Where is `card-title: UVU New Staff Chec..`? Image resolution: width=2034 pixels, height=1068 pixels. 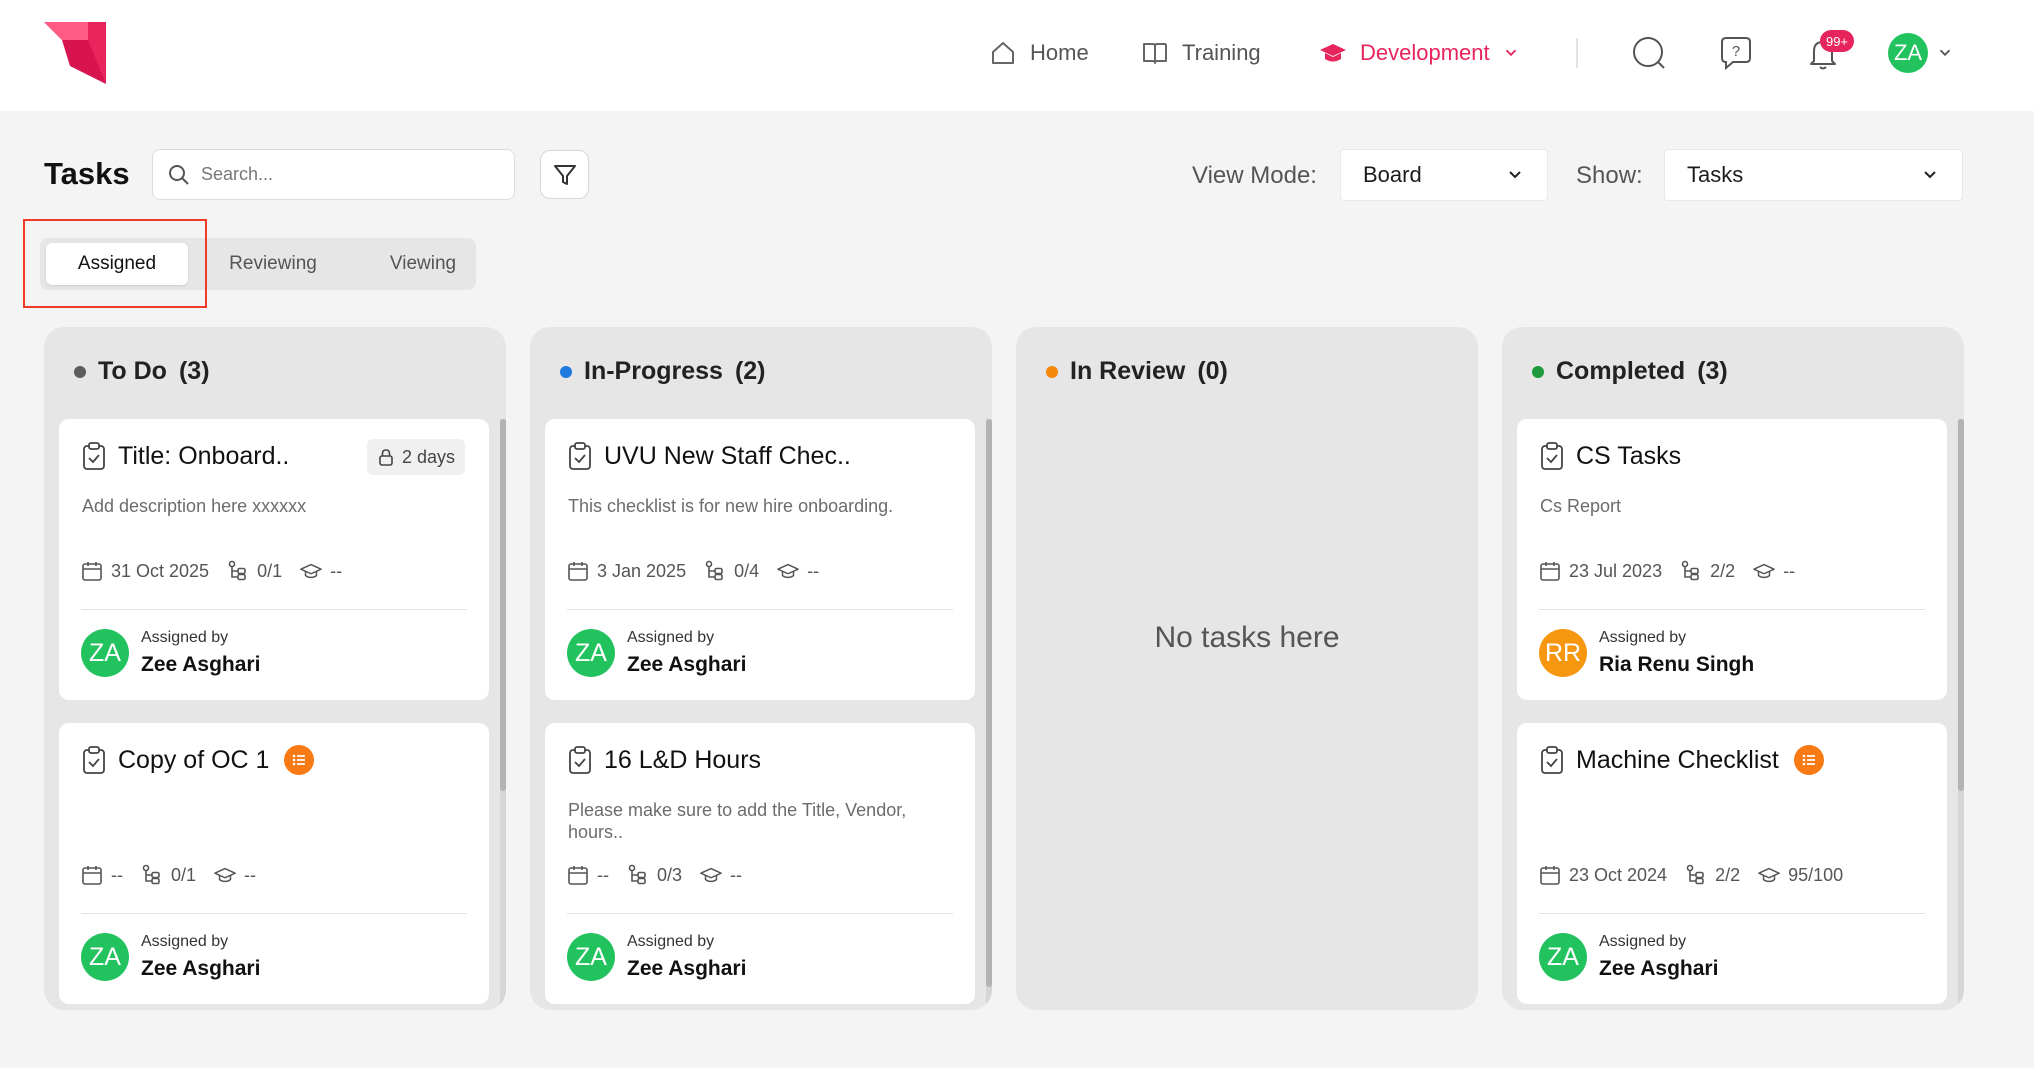
card-title: UVU New Staff Chec.. is located at coordinates (727, 455).